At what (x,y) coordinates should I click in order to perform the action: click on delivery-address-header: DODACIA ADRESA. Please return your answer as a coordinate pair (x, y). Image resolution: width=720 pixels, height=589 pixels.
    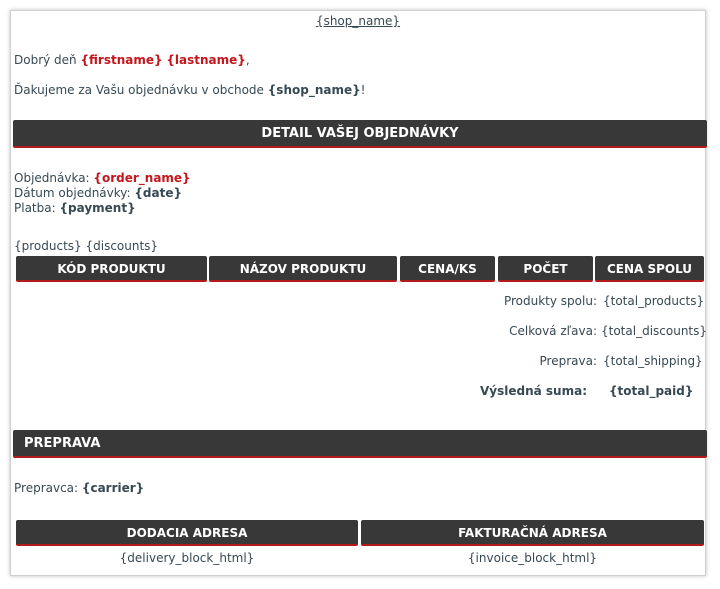
    Looking at the image, I should click on (187, 533).